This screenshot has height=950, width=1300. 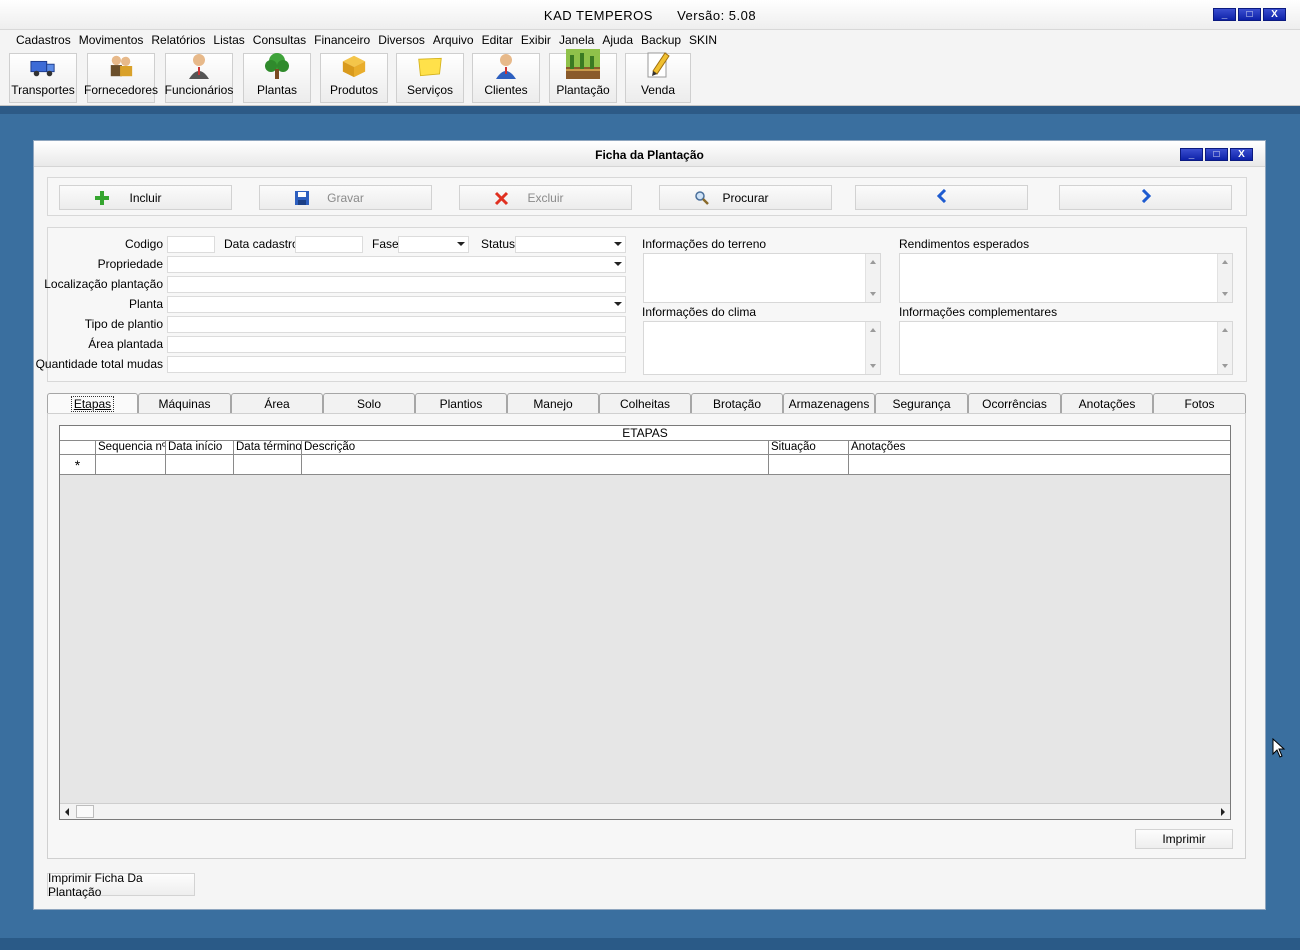 What do you see at coordinates (534, 448) in the screenshot?
I see `column-header-descricao: Descrição` at bounding box center [534, 448].